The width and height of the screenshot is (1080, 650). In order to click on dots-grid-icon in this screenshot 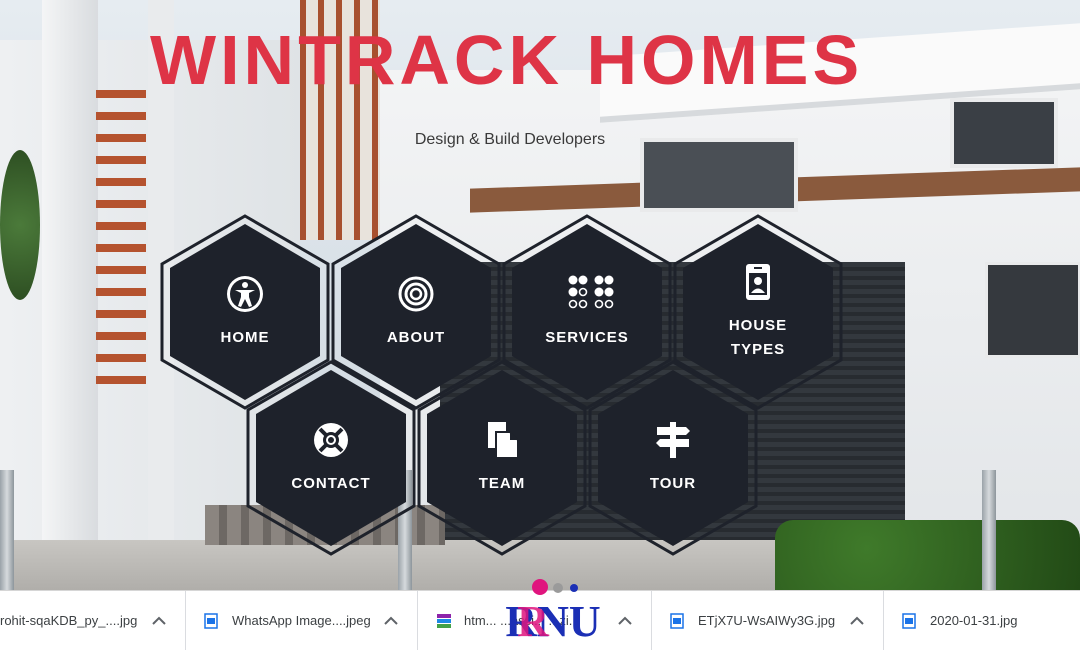, I will do `click(590, 294)`.